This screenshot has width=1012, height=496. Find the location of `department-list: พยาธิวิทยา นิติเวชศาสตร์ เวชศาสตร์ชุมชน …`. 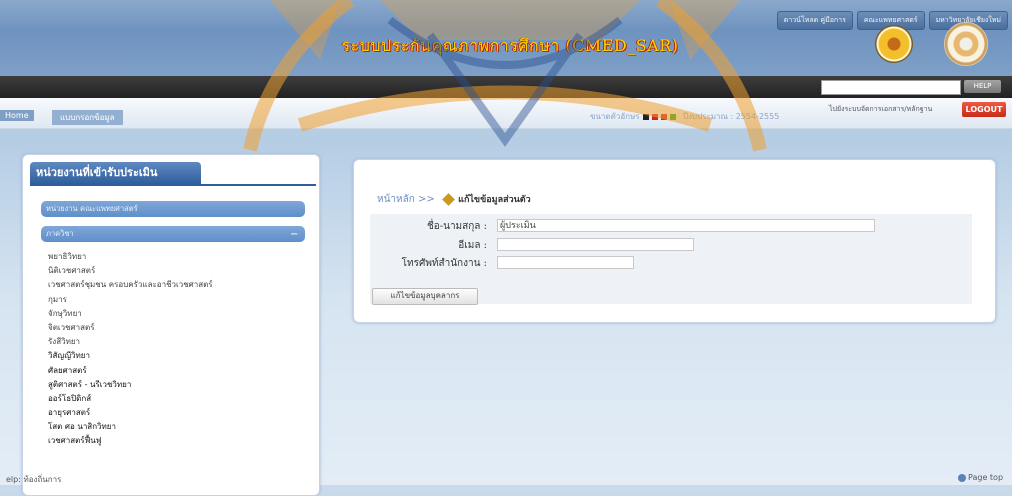

department-list: พยาธิวิทยา นิติเวชศาสตร์ เวชศาสตร์ชุมชน … is located at coordinates (130, 349).